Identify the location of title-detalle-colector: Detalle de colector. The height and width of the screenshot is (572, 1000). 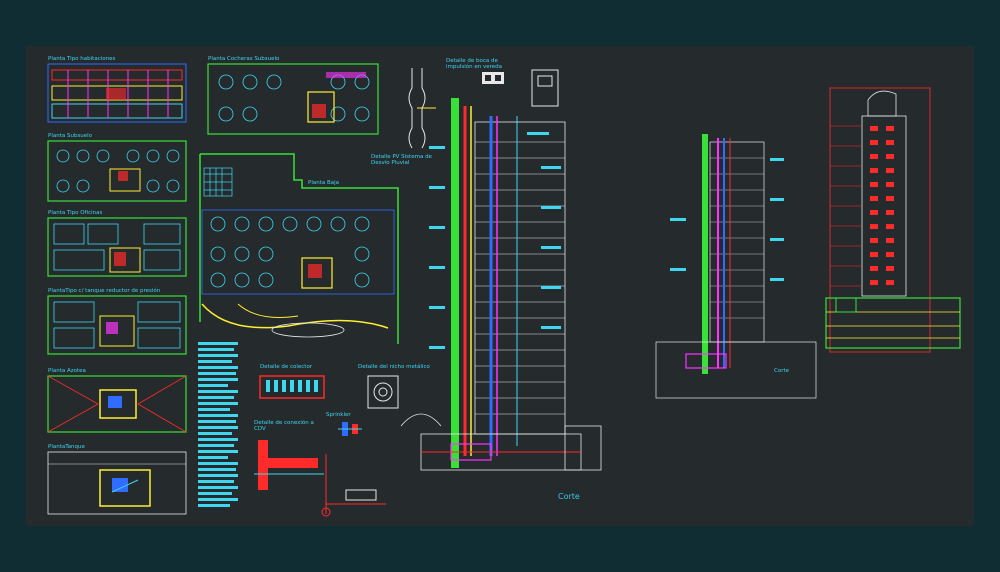
(286, 367).